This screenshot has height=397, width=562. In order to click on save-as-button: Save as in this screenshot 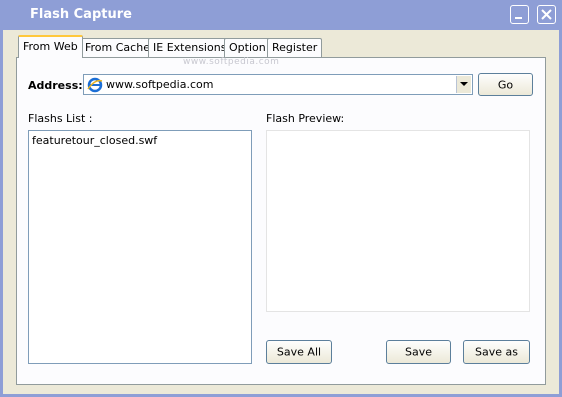, I will do `click(496, 352)`.